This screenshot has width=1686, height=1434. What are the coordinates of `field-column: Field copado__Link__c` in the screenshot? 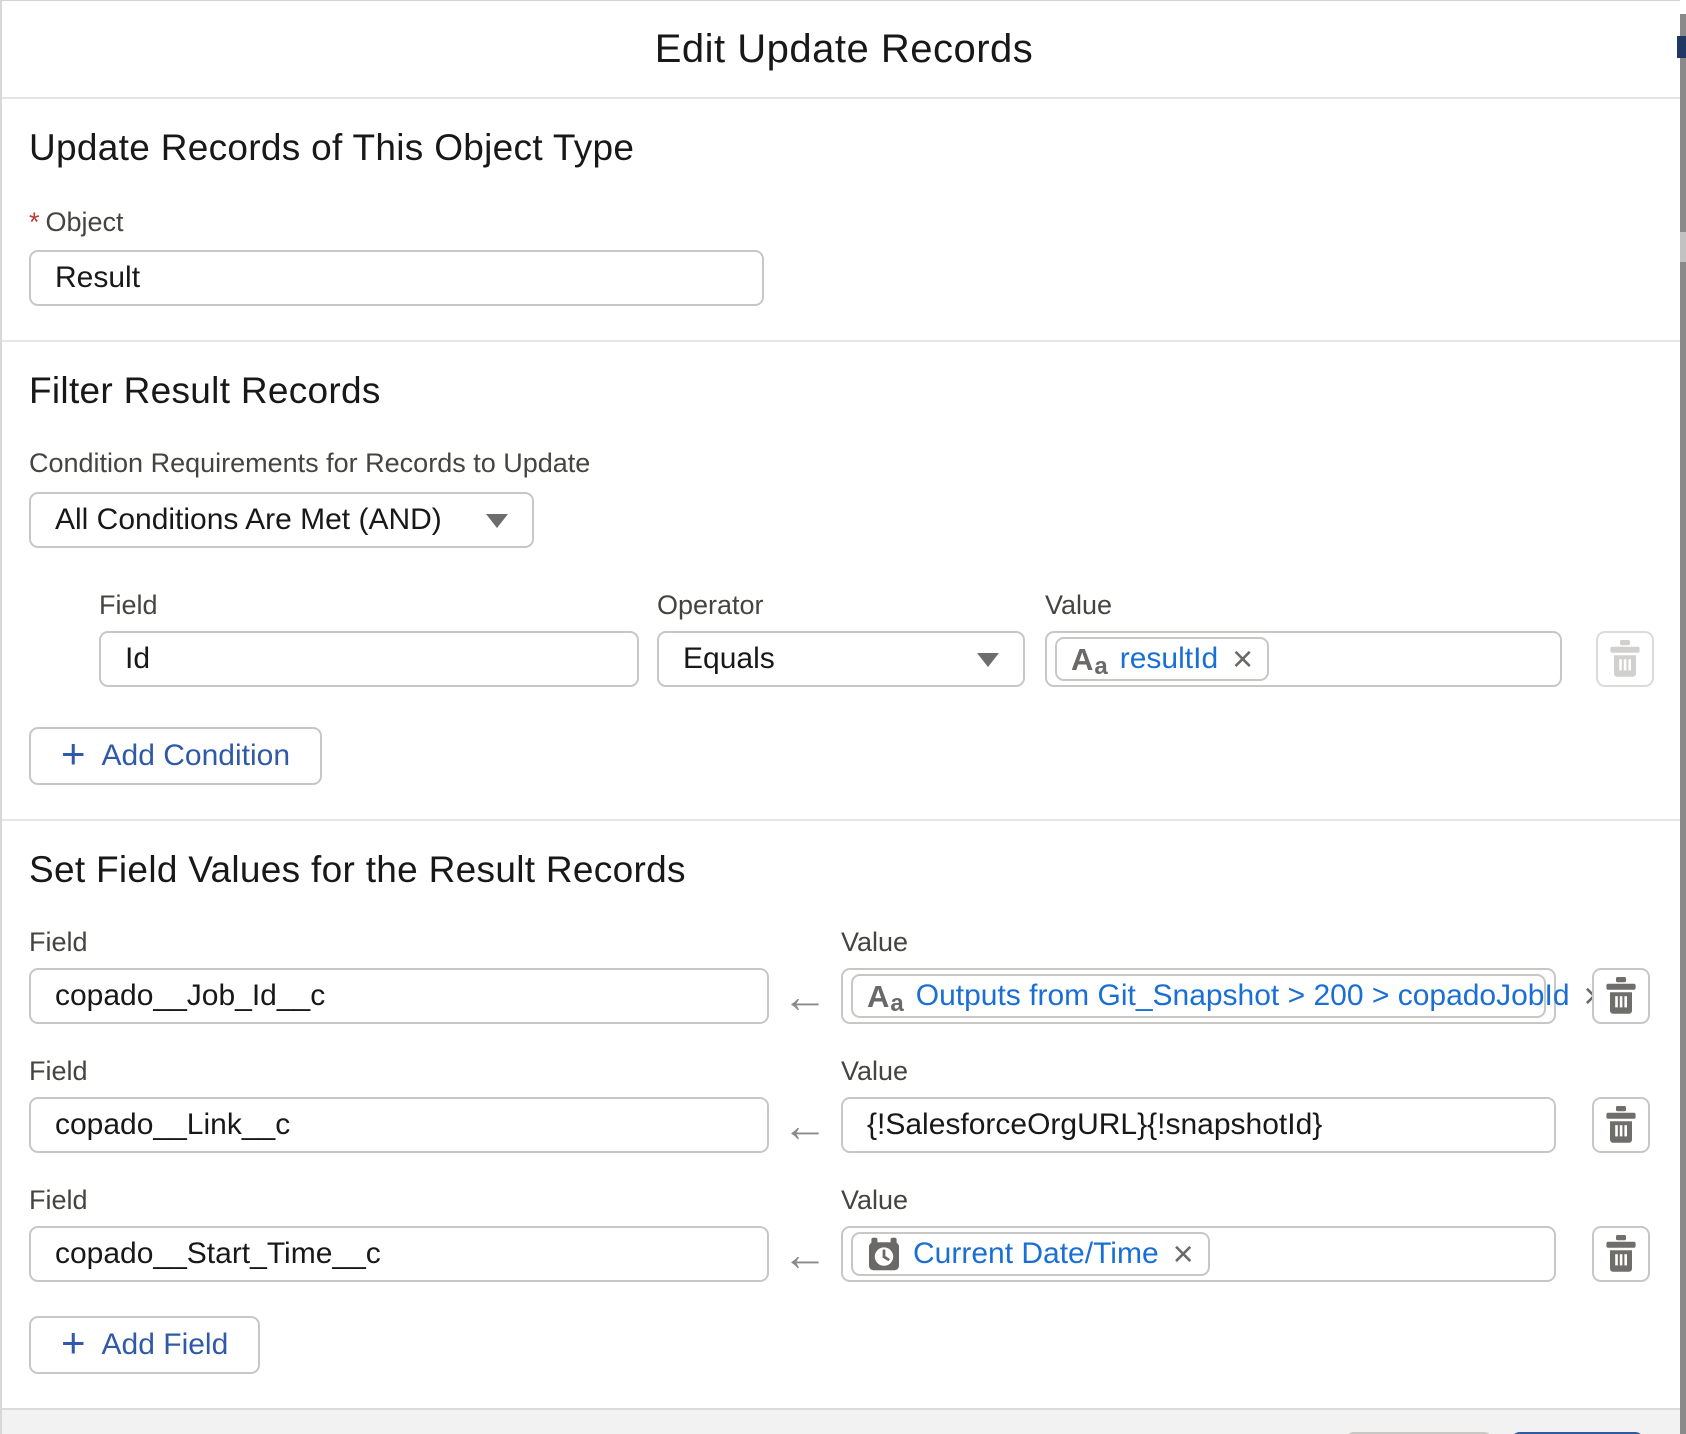 It's located at (399, 1104).